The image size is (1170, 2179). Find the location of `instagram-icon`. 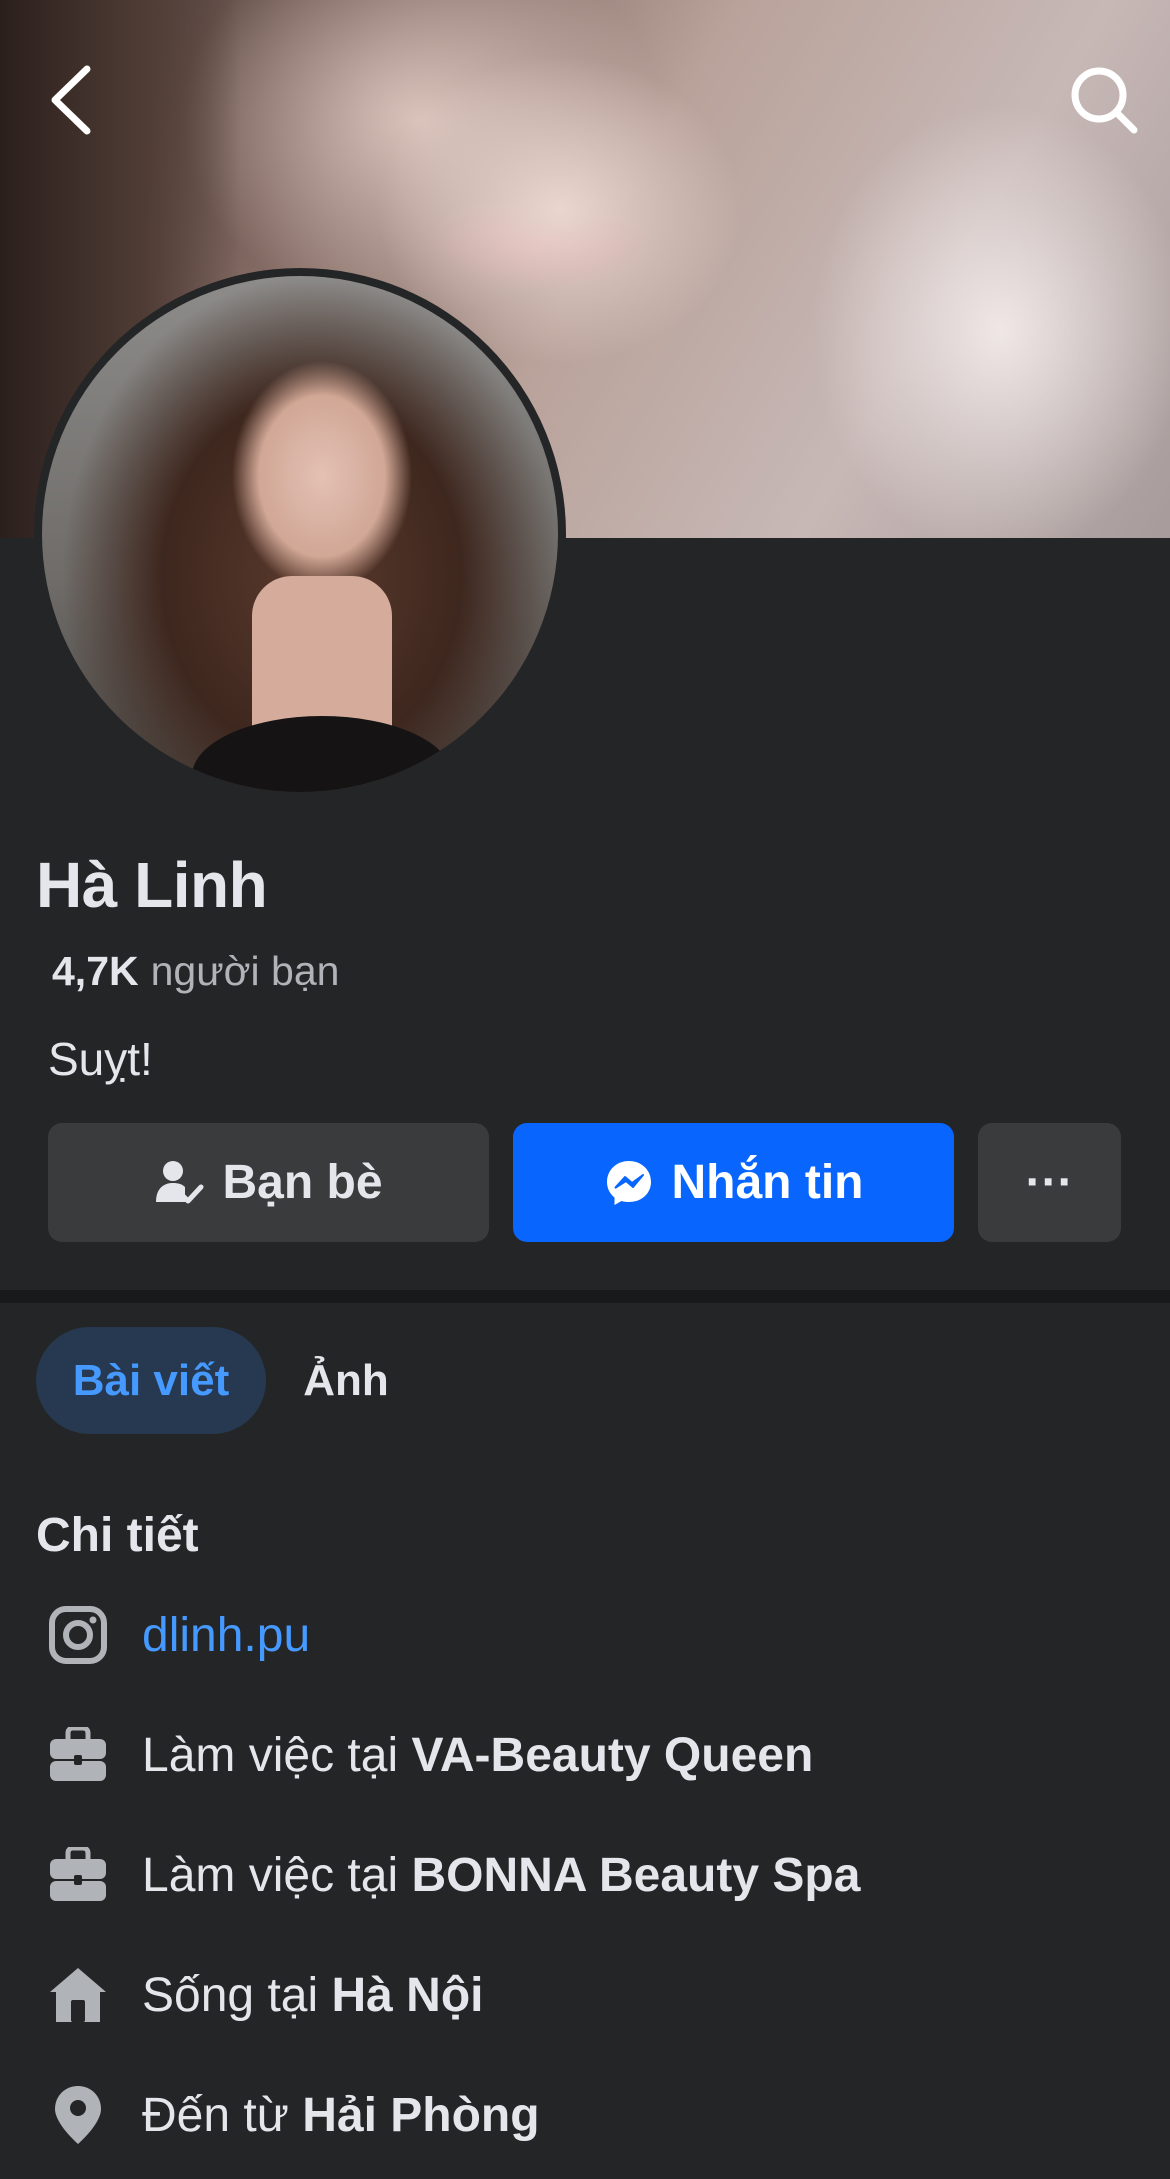

instagram-icon is located at coordinates (78, 1635).